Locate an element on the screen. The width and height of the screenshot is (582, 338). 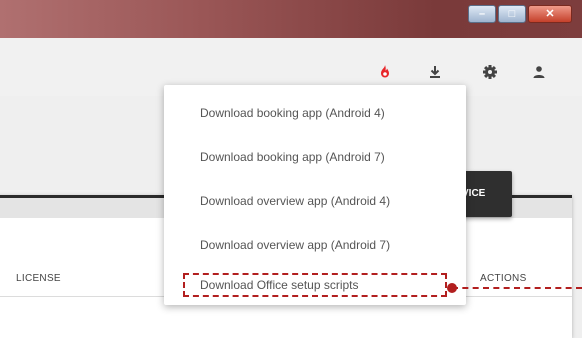
annotation-highlight-box is located at coordinates (315, 285).